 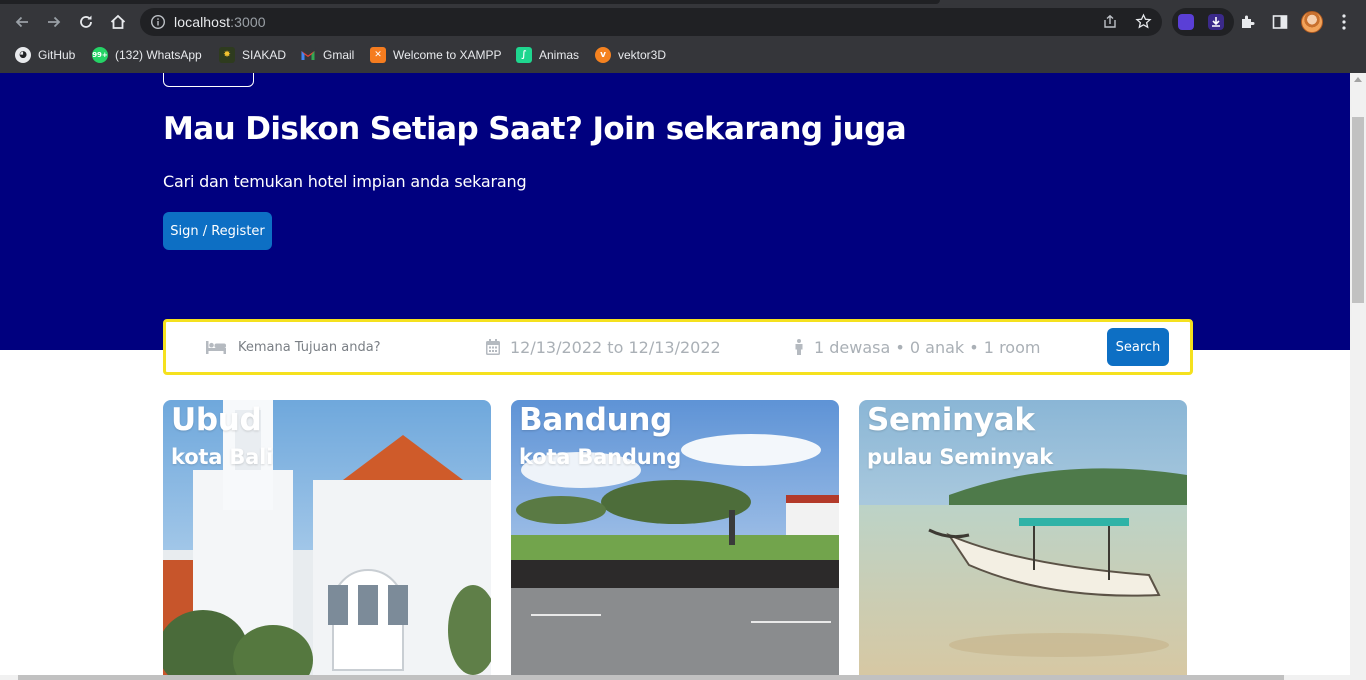 I want to click on home-icon, so click(x=118, y=21).